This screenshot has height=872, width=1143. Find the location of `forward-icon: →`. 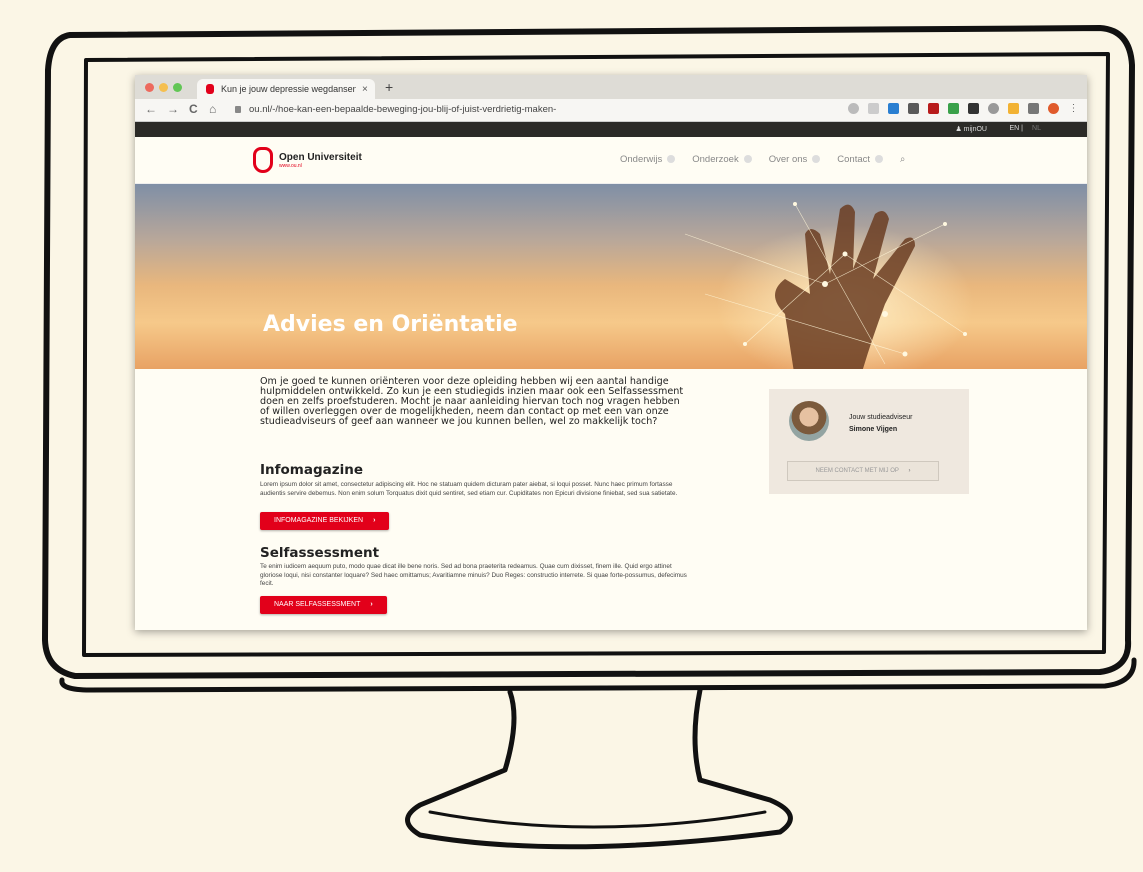

forward-icon: → is located at coordinates (173, 109).